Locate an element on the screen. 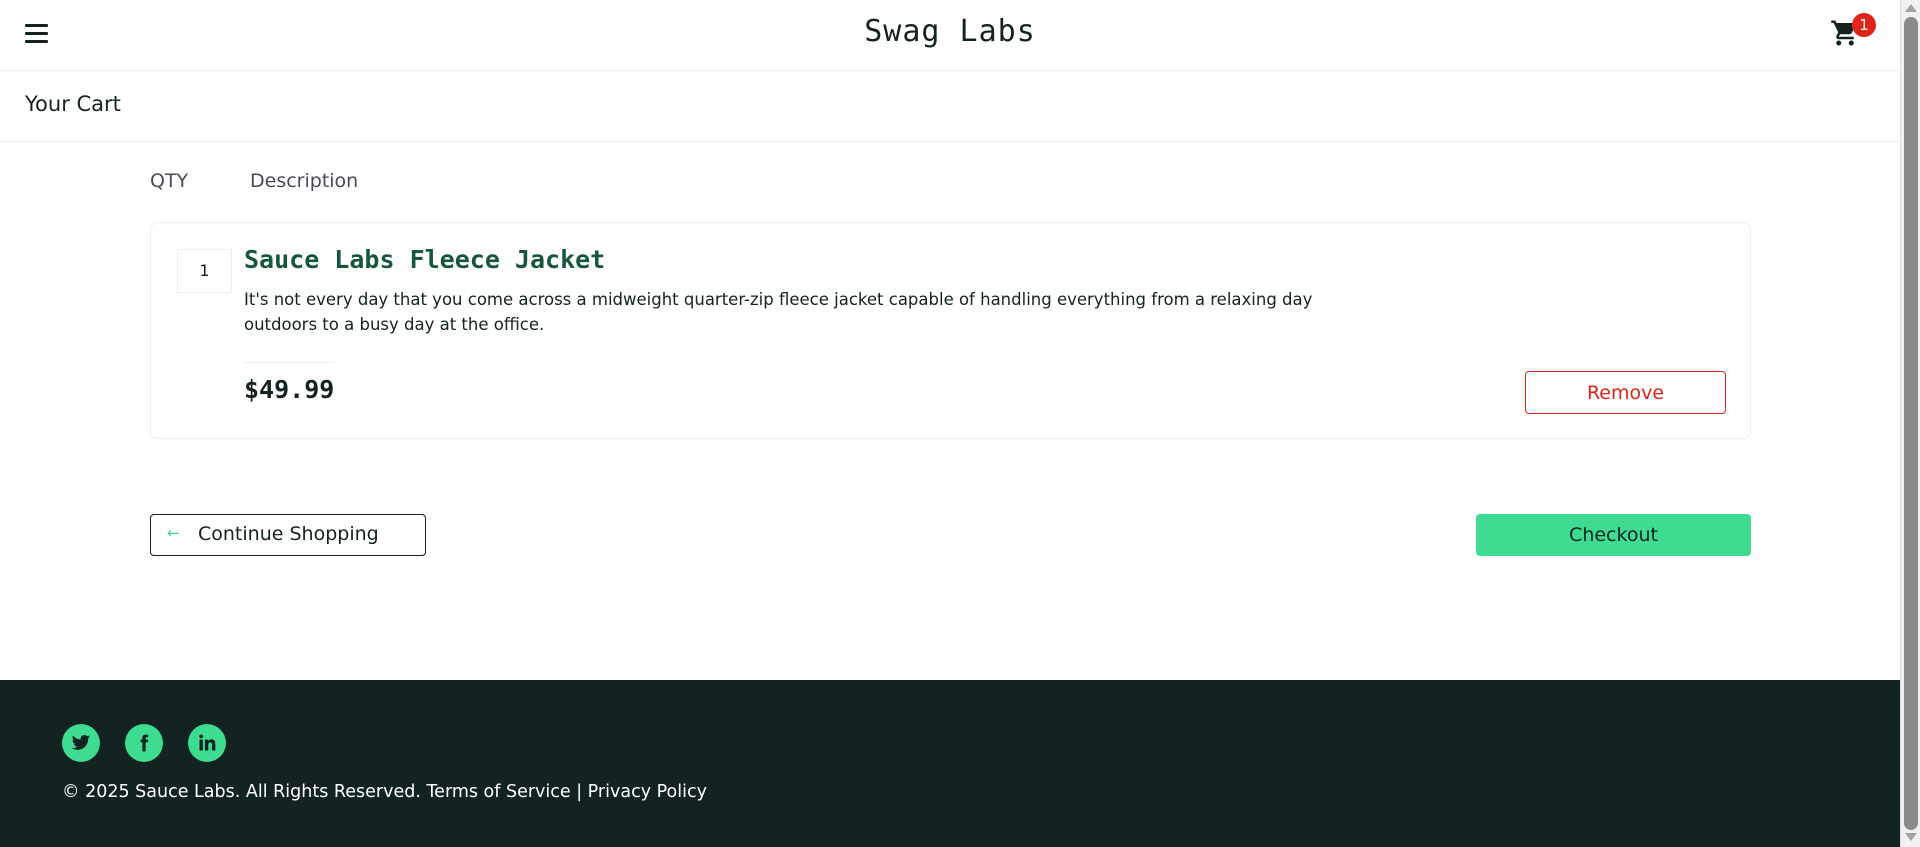 The height and width of the screenshot is (847, 1920). scrollbar-thumb is located at coordinates (1911, 423).